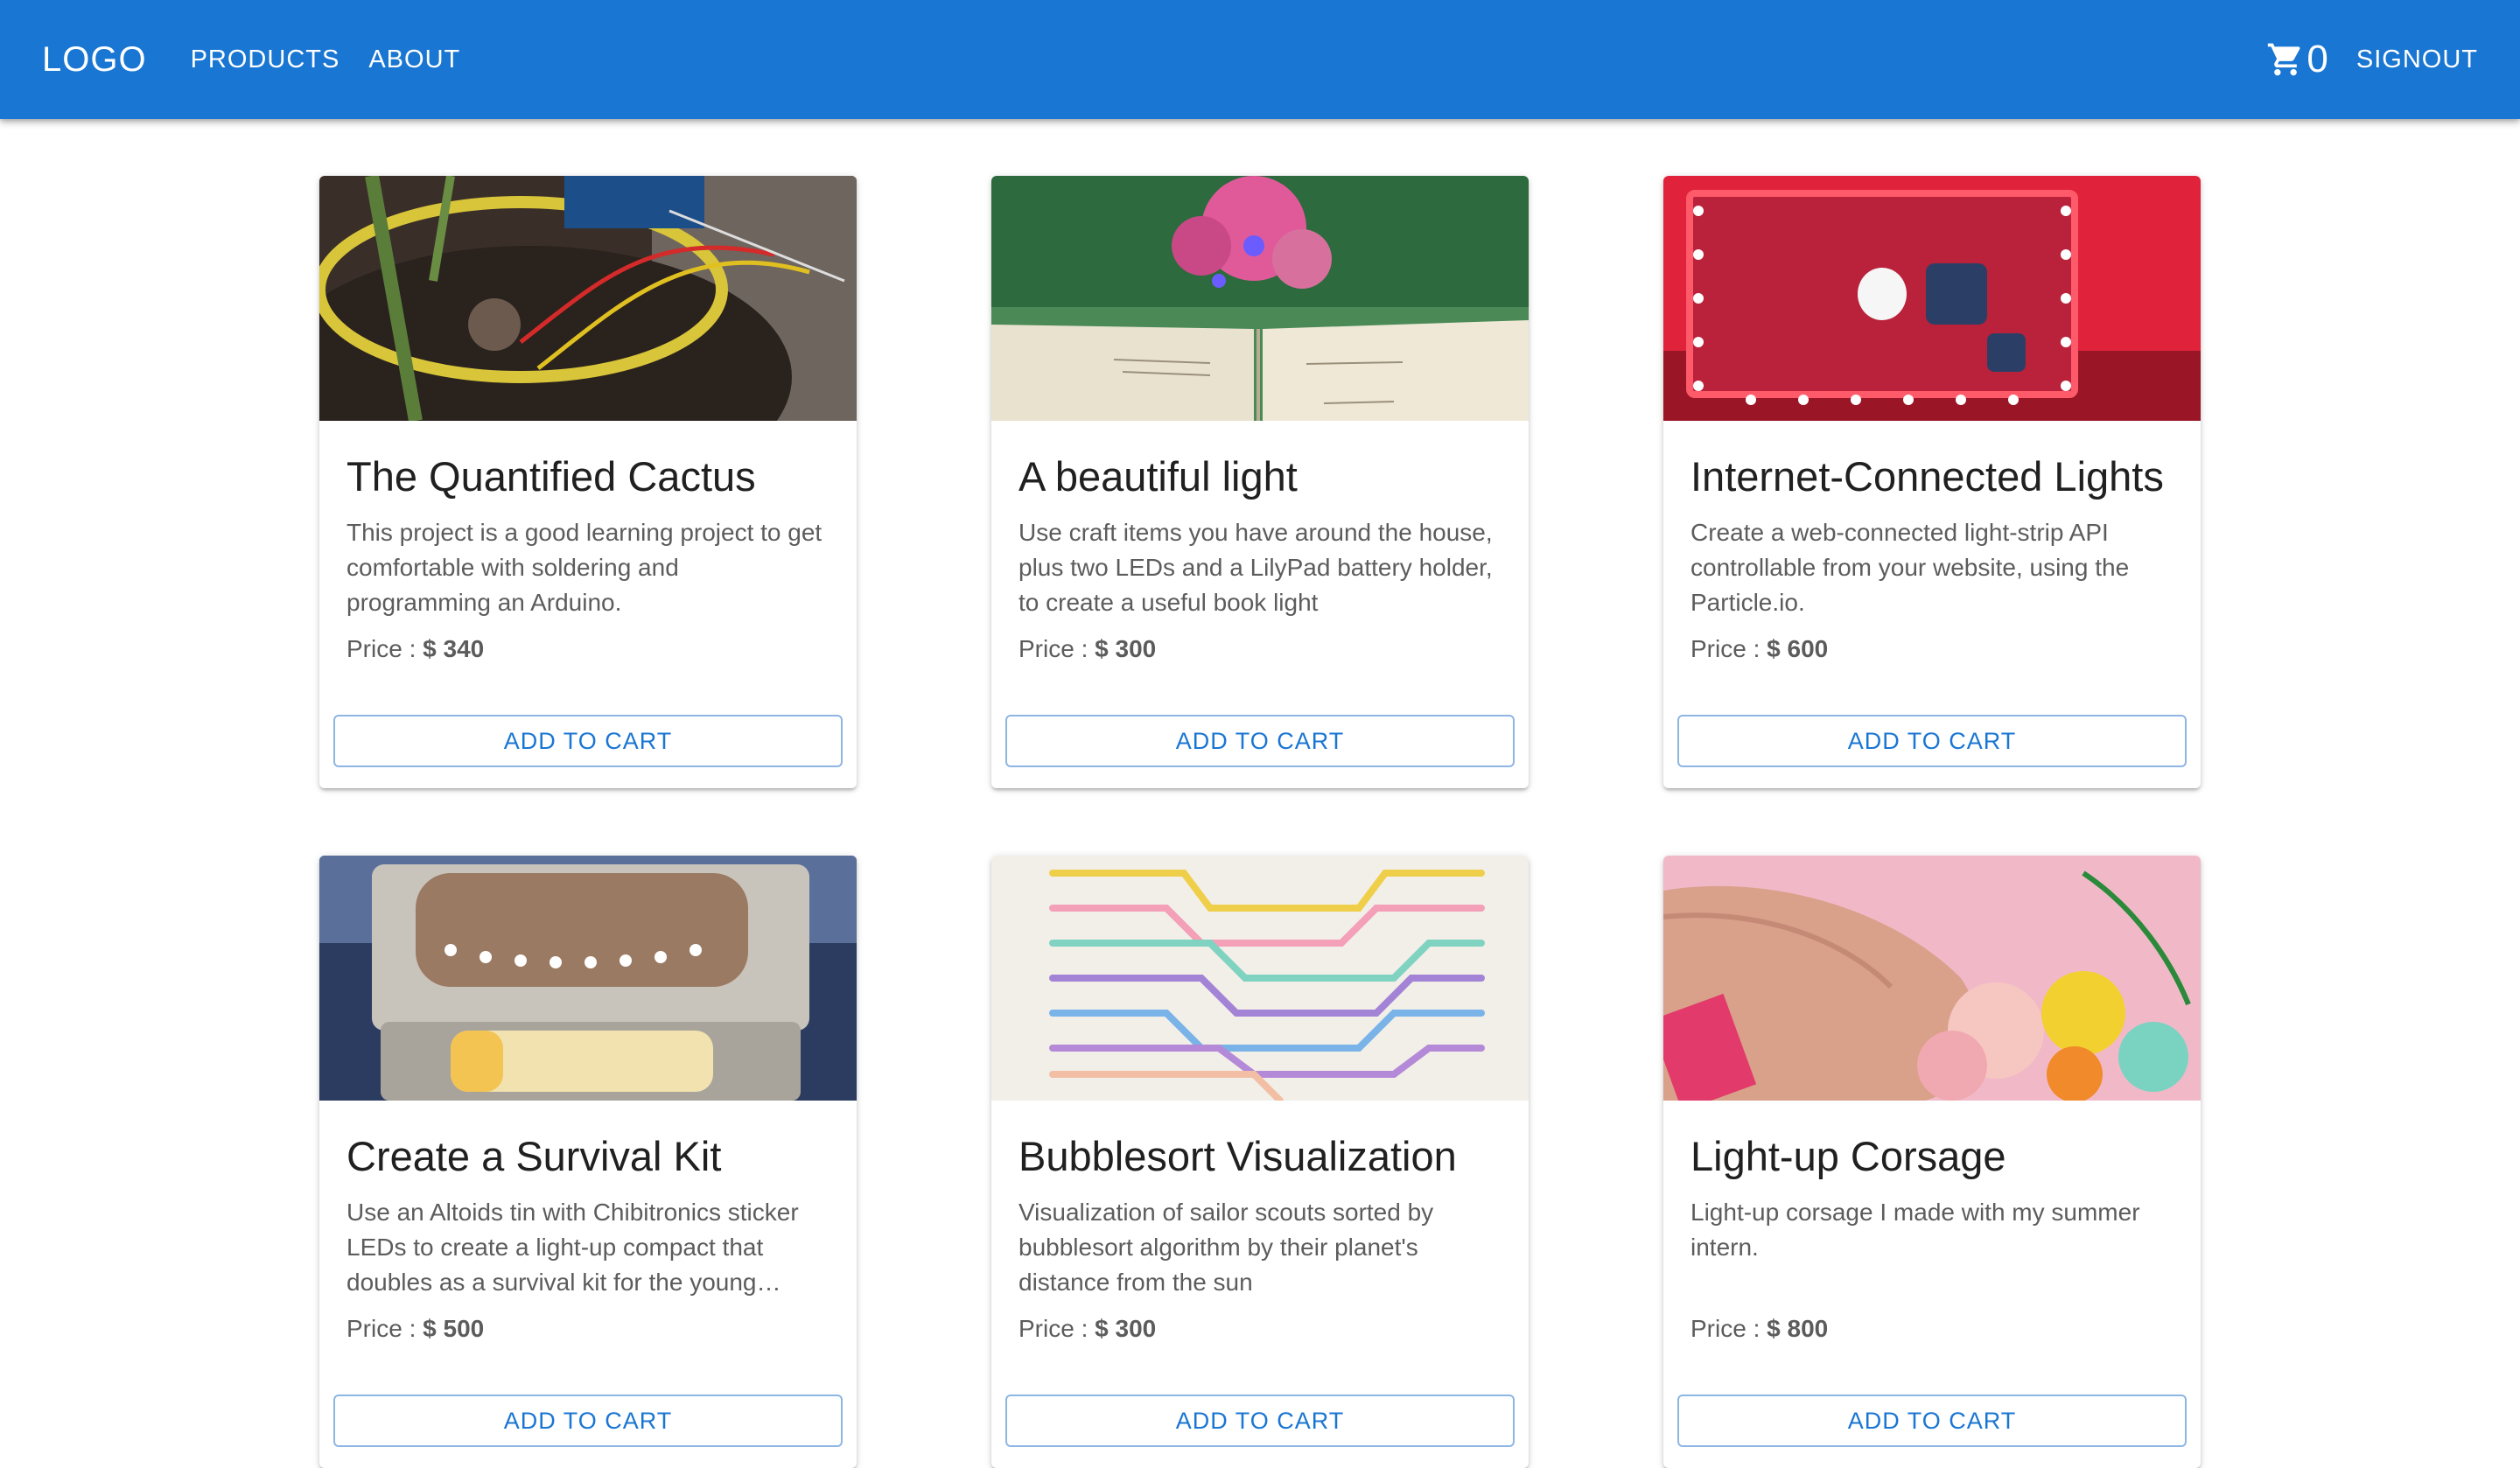 Image resolution: width=2520 pixels, height=1468 pixels. What do you see at coordinates (1932, 298) in the screenshot?
I see `product-image-lights` at bounding box center [1932, 298].